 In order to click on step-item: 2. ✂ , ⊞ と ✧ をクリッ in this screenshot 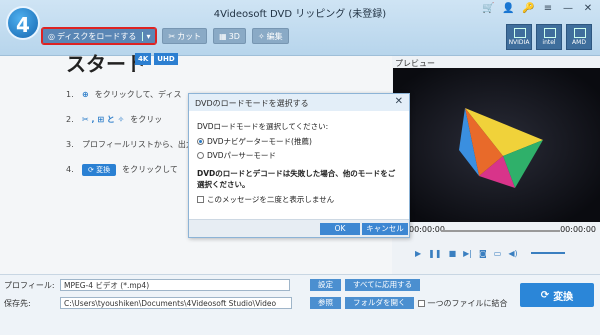, I will do `click(114, 119)`.